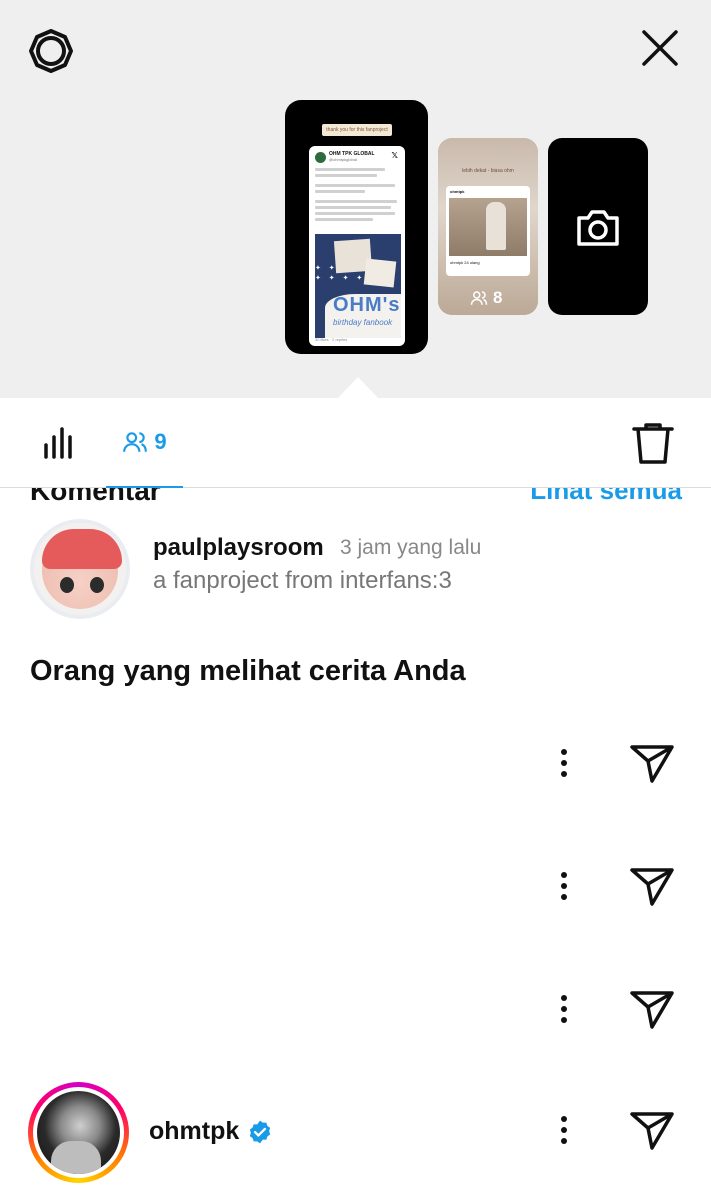 The image size is (711, 1200). I want to click on close-icon, so click(660, 48).